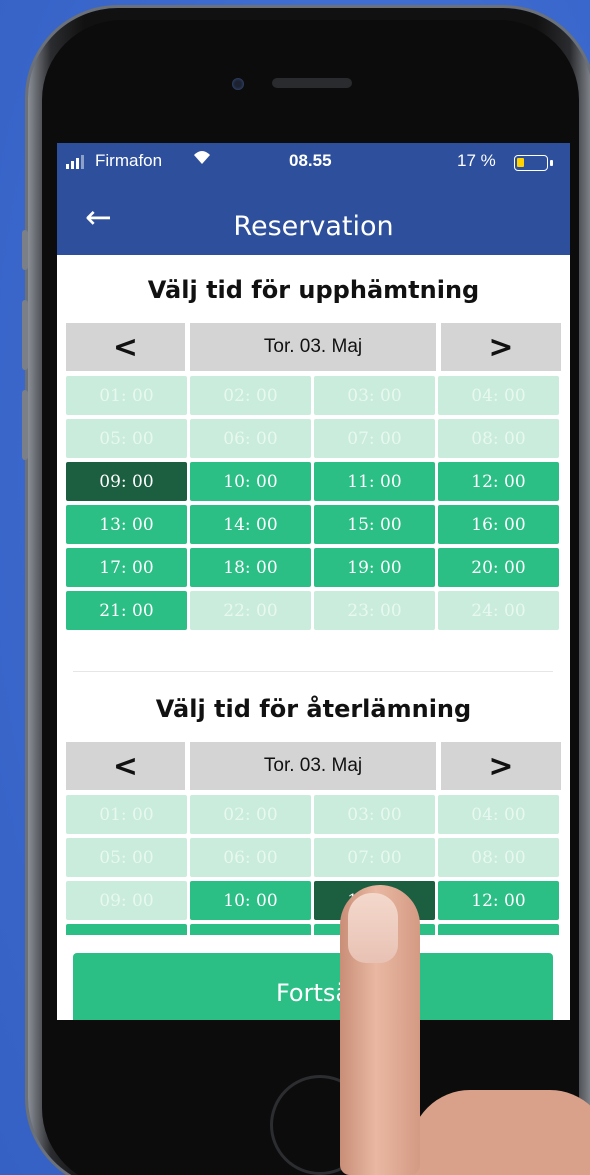 The width and height of the screenshot is (590, 1175). I want to click on volume-down-button, so click(25, 425).